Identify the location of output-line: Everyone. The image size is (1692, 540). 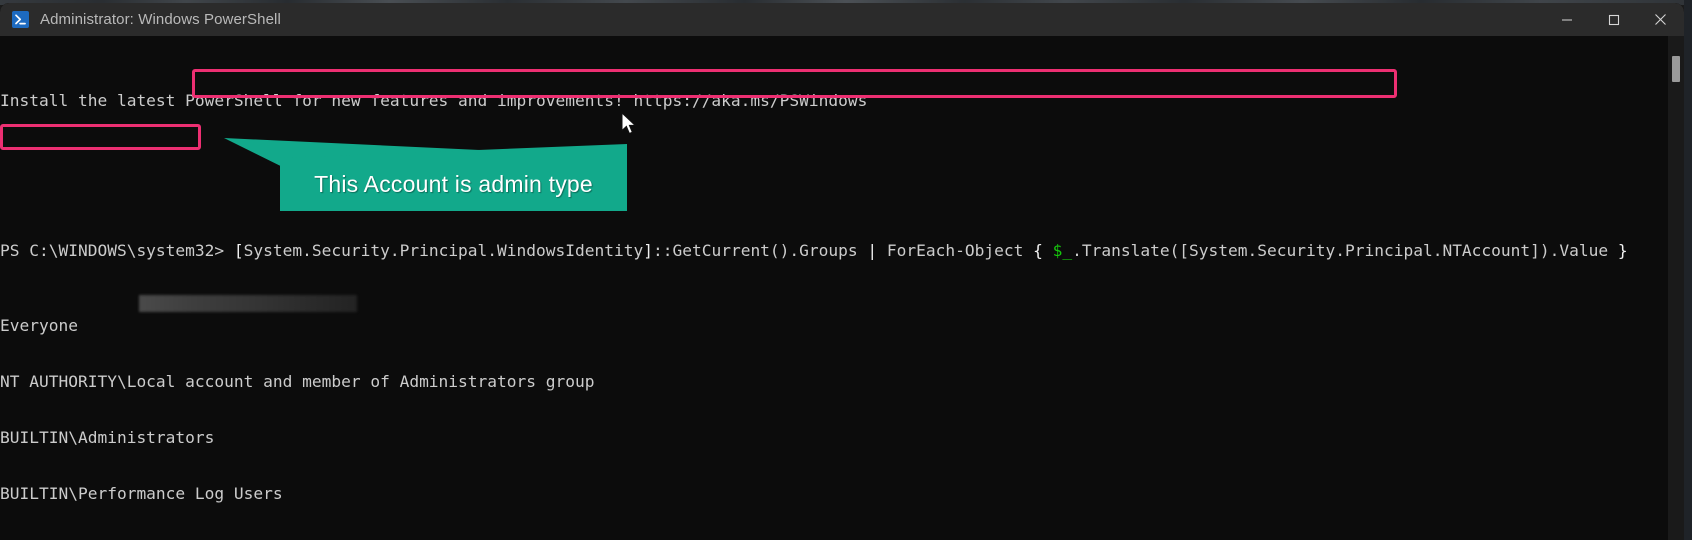
(39, 325).